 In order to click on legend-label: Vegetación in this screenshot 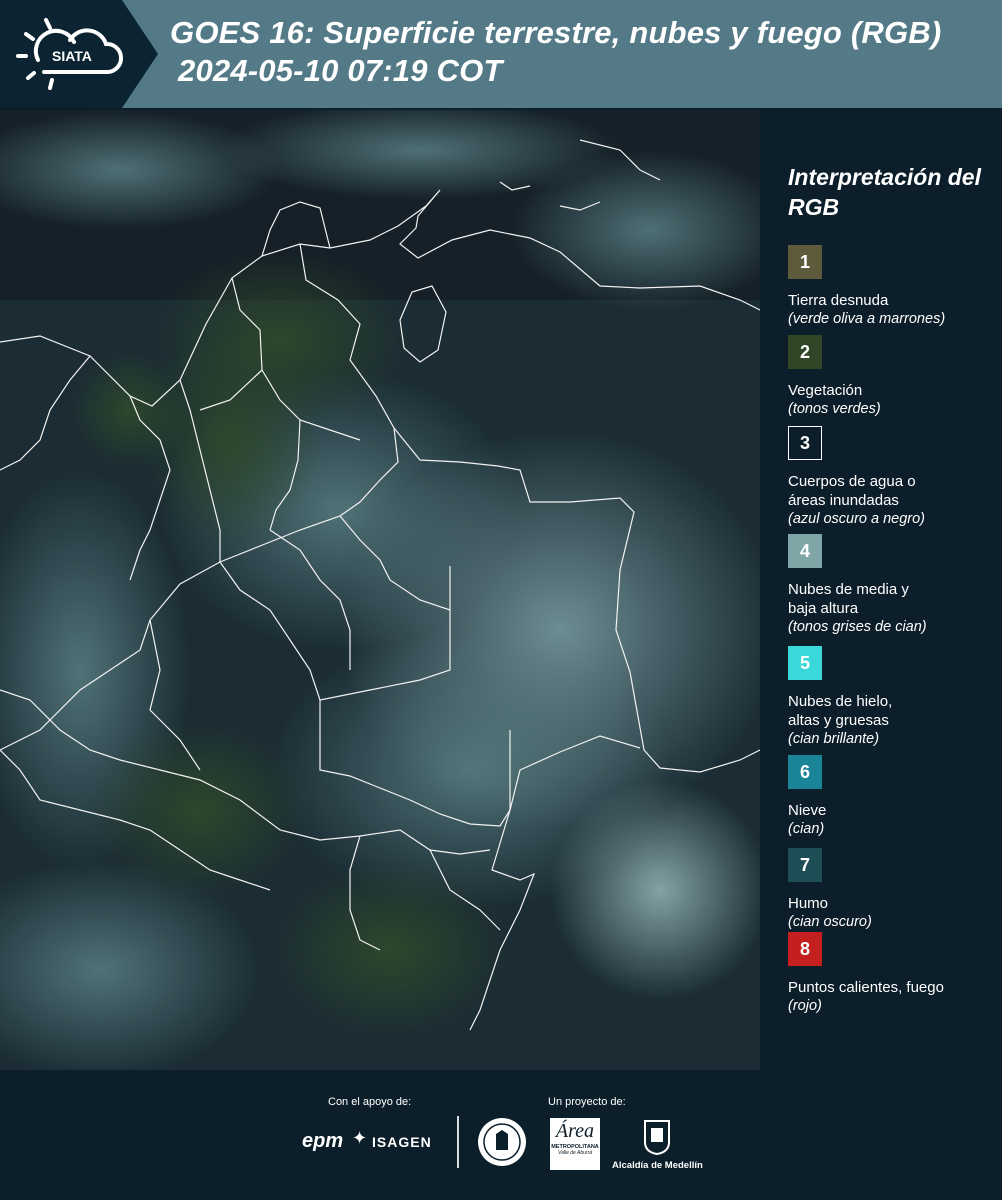, I will do `click(825, 390)`.